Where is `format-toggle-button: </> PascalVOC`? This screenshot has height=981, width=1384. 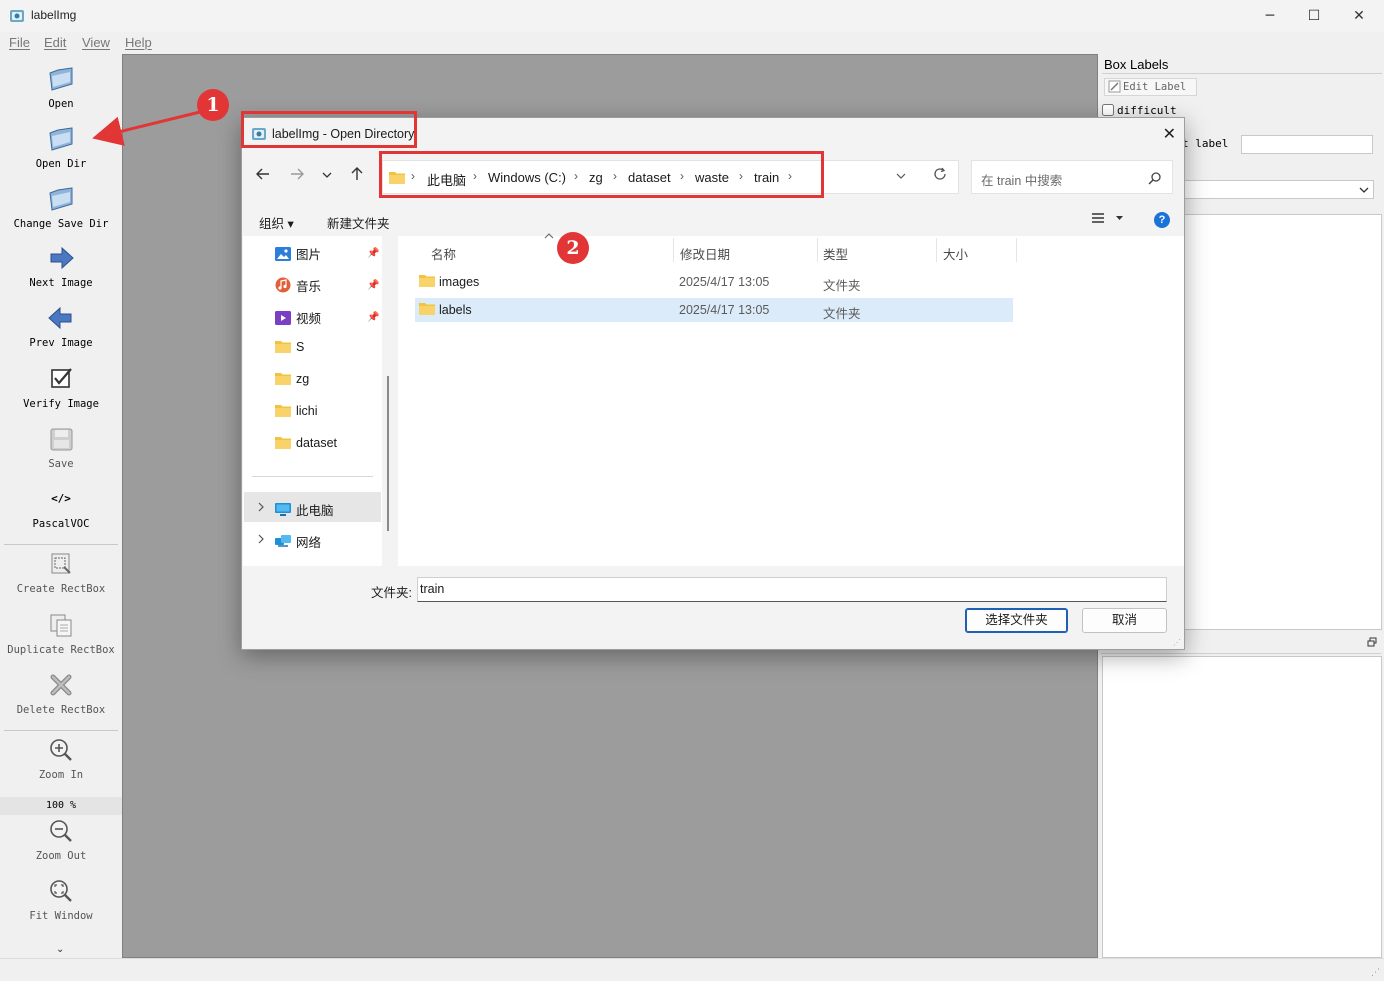
format-toggle-button: </> PascalVOC is located at coordinates (61, 507).